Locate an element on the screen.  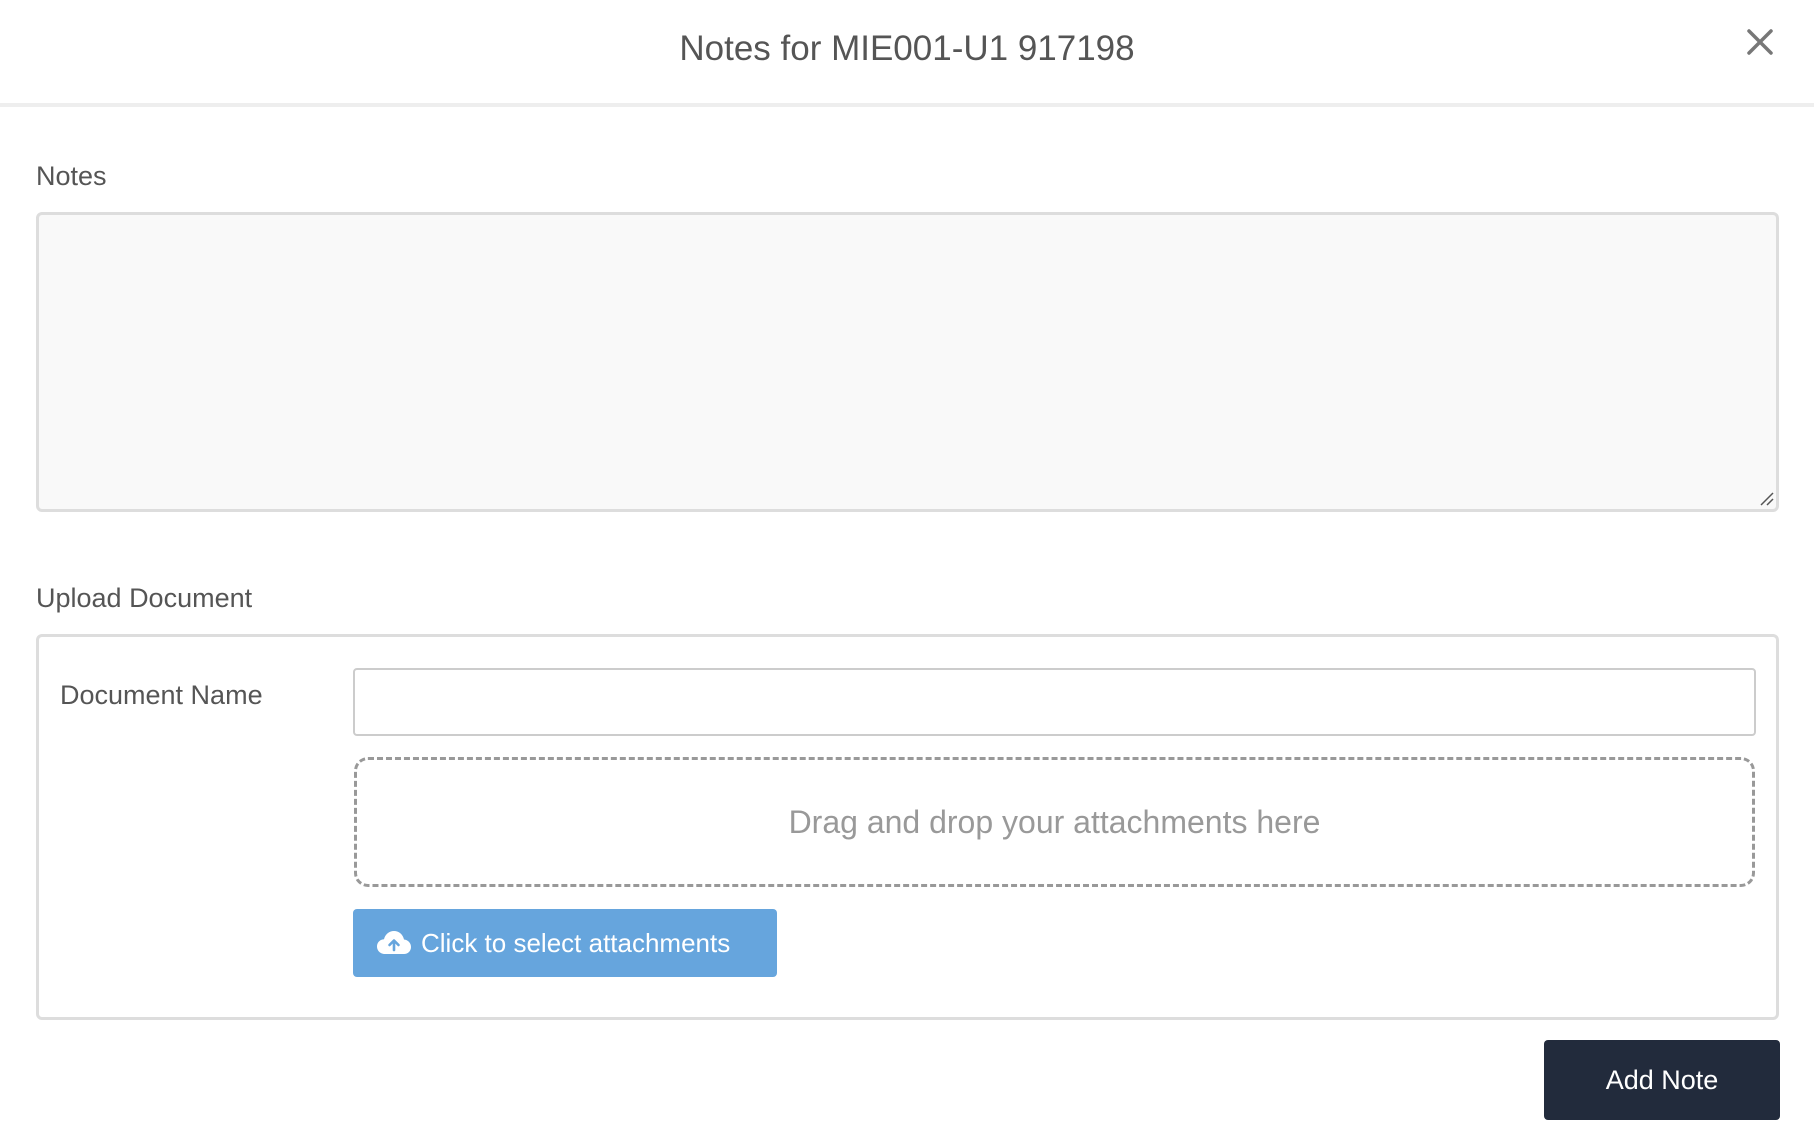
close-icon is located at coordinates (1760, 42).